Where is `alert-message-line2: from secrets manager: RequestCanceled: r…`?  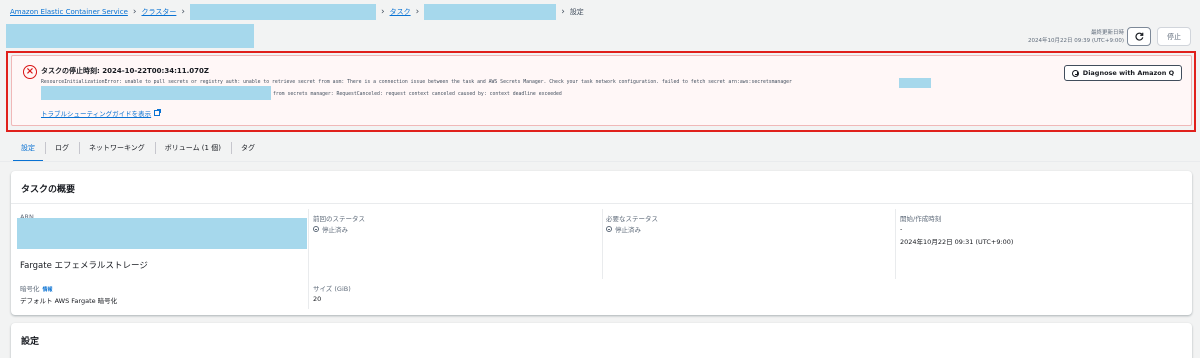
alert-message-line2: from secrets manager: RequestCanceled: r… is located at coordinates (417, 94).